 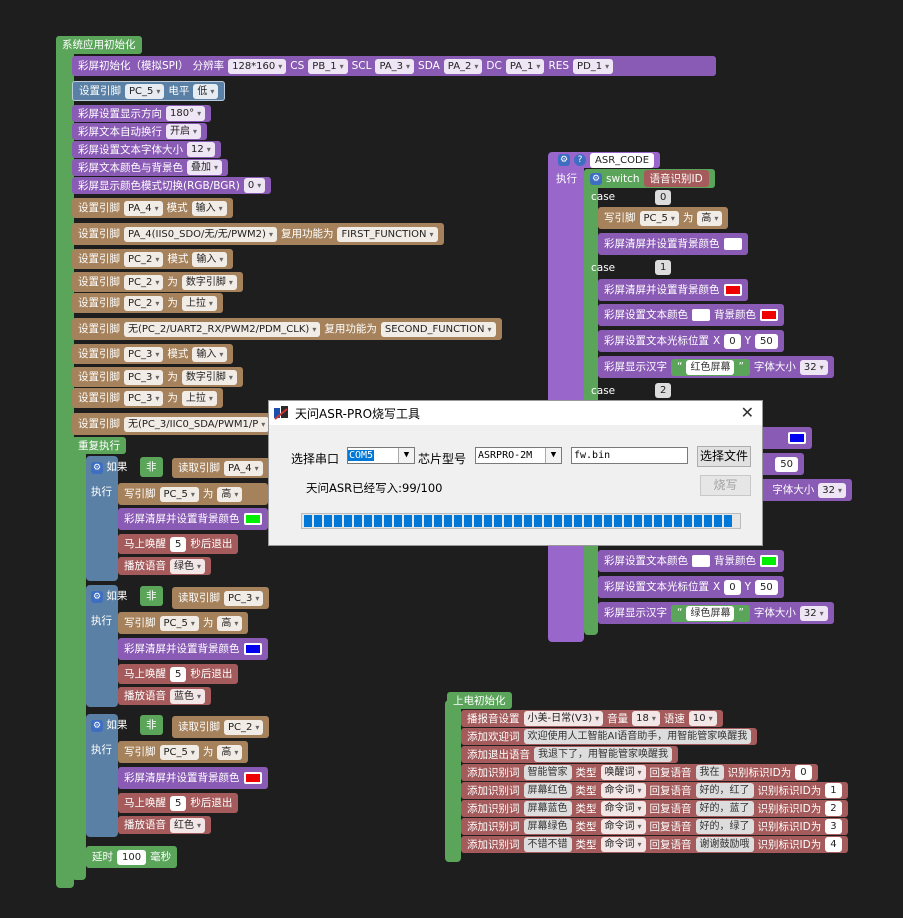 I want to click on set-pin-func-block: 设置引脚 无(PC_3/IIC0_SDA/PWM1/P, so click(x=172, y=424).